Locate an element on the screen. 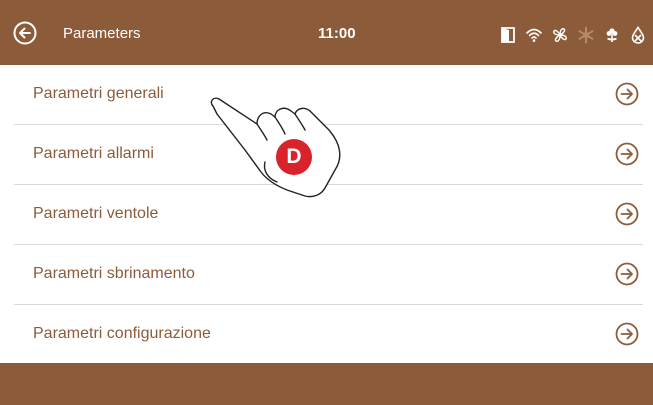 The width and height of the screenshot is (653, 405). plant-icon is located at coordinates (612, 35).